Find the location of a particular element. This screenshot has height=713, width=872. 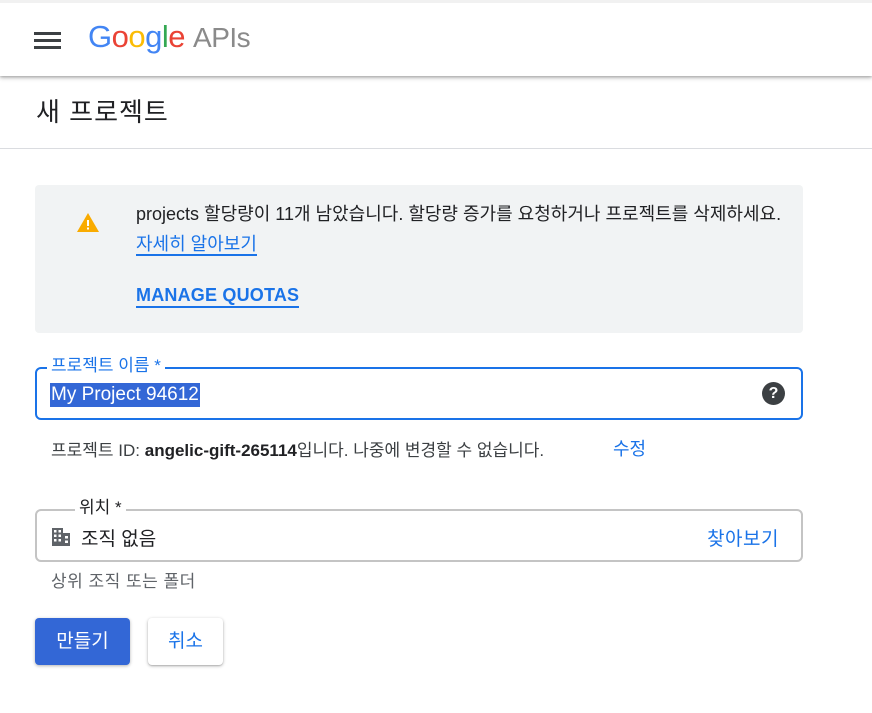

location-field: 위치 * 조직 없음 찾아보기 is located at coordinates (419, 530).